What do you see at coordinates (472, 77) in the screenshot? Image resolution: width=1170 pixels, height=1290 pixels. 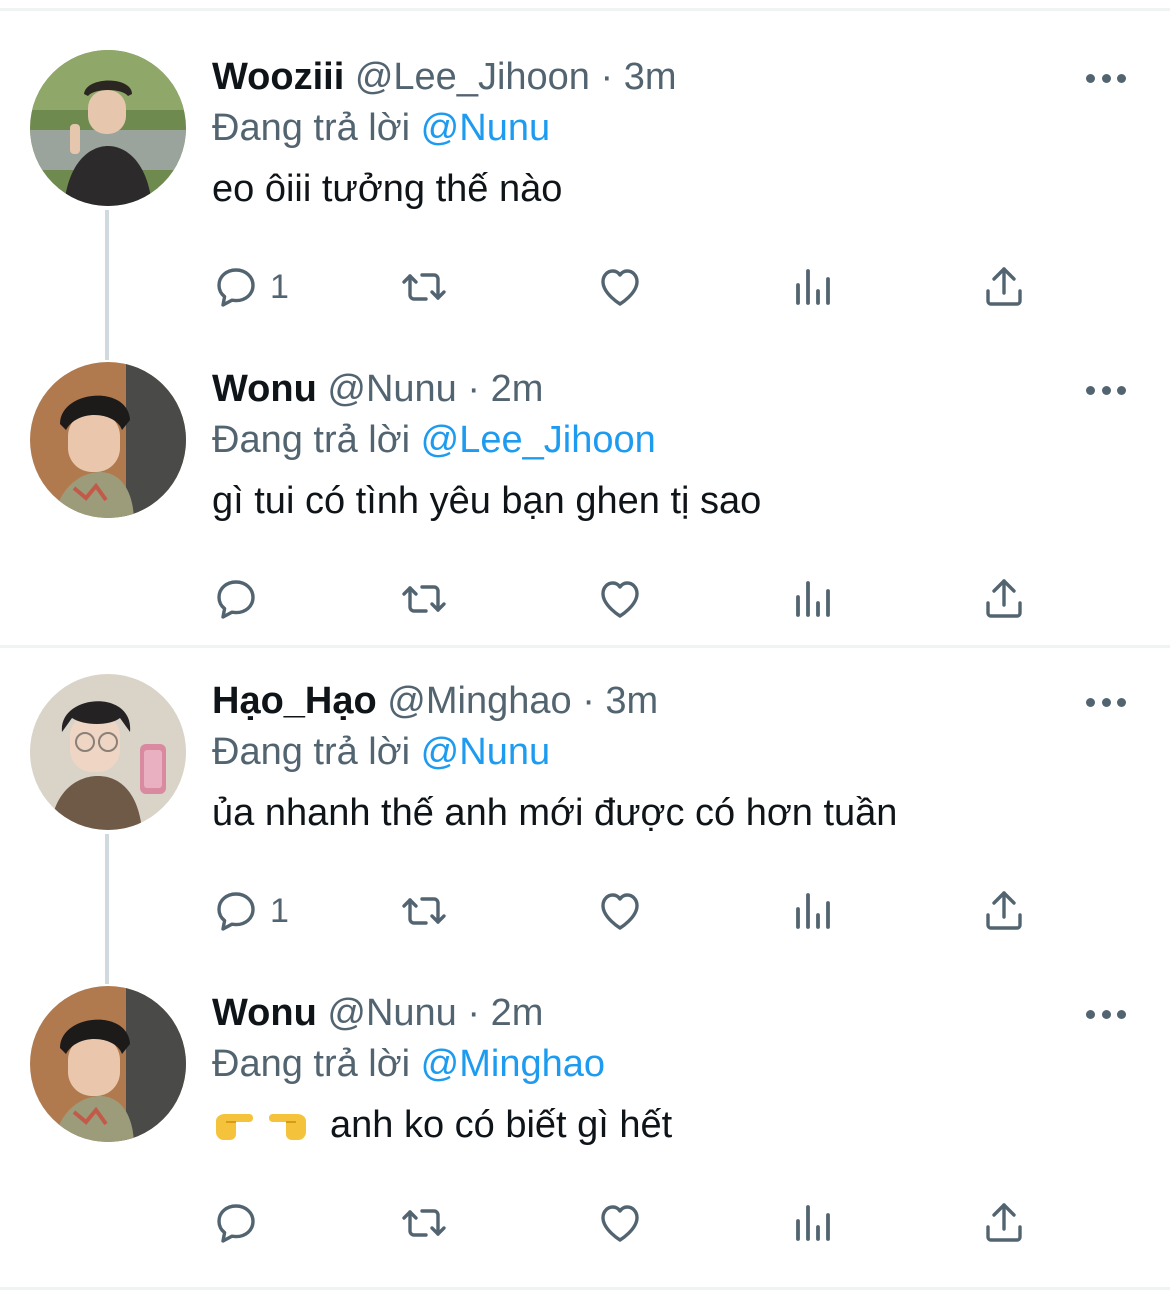 I see `user-handle: @Lee_Jihoon` at bounding box center [472, 77].